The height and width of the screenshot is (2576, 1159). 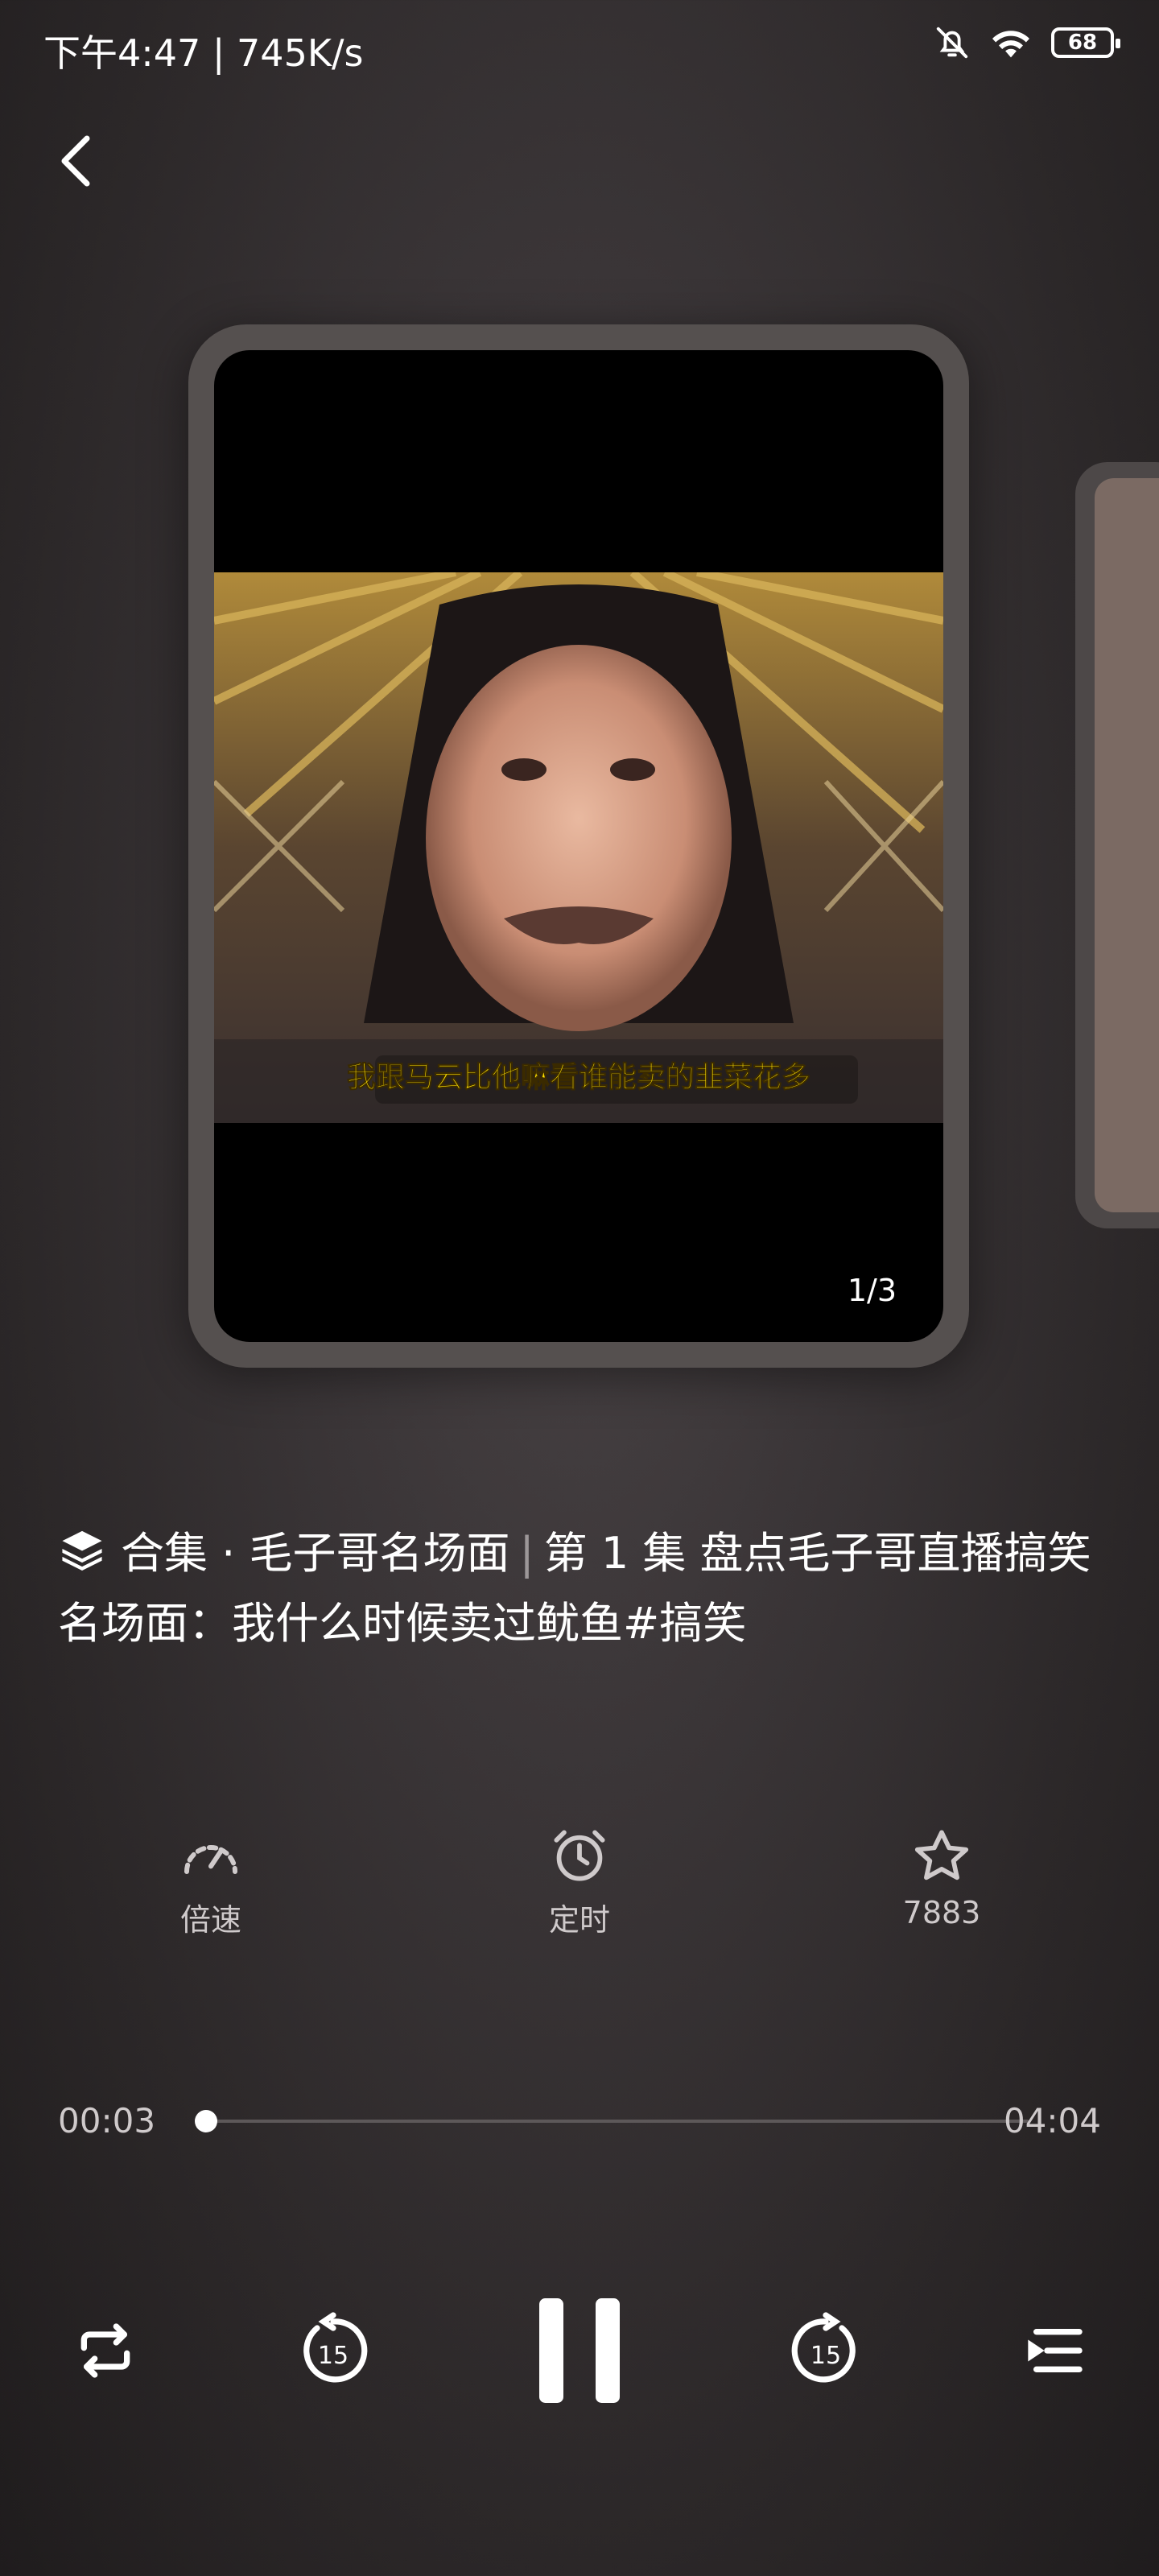 I want to click on current-time: 00:03, so click(x=107, y=2120).